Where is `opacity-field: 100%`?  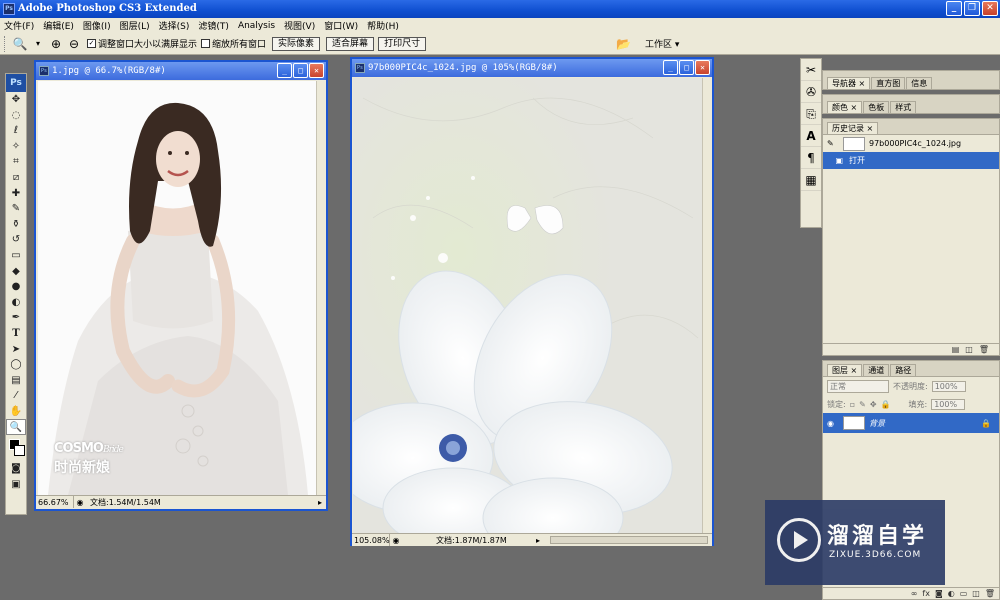
opacity-field: 100% is located at coordinates (948, 386).